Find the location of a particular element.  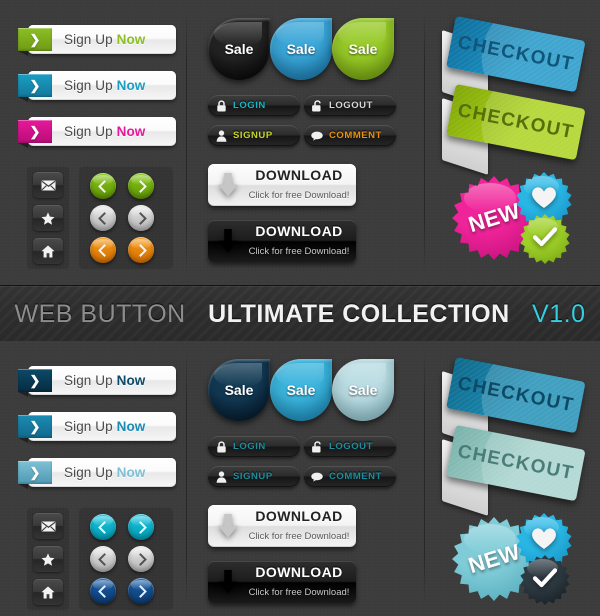

mail-icon is located at coordinates (48, 526).